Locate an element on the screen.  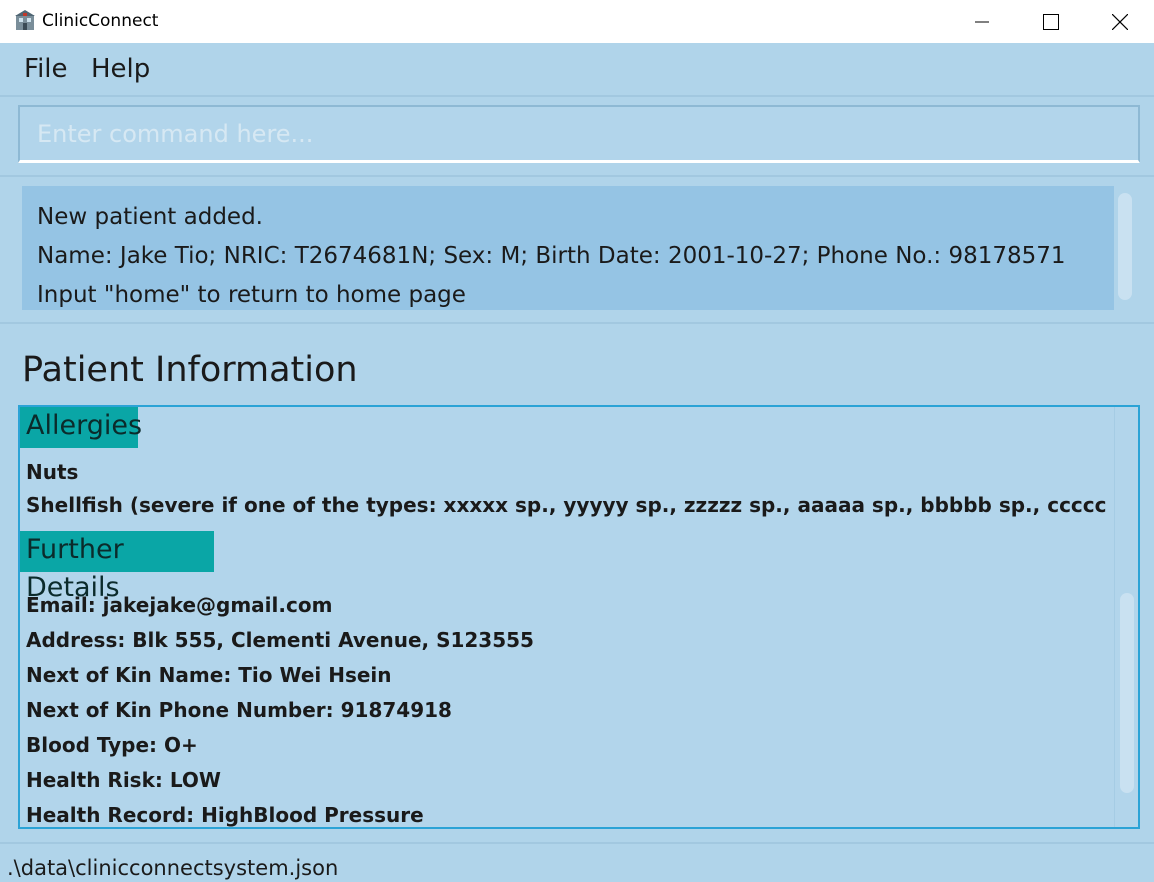
command-input is located at coordinates (579, 133).